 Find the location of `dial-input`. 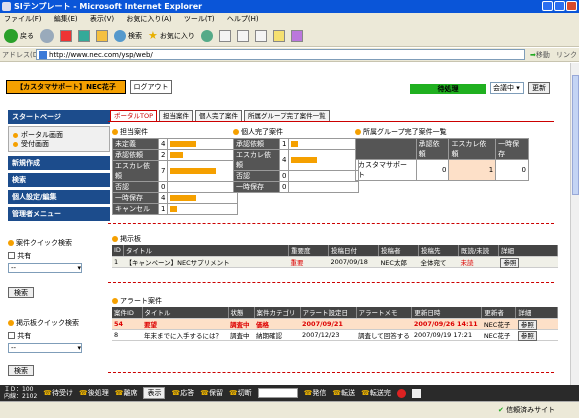

dial-input is located at coordinates (277, 393).